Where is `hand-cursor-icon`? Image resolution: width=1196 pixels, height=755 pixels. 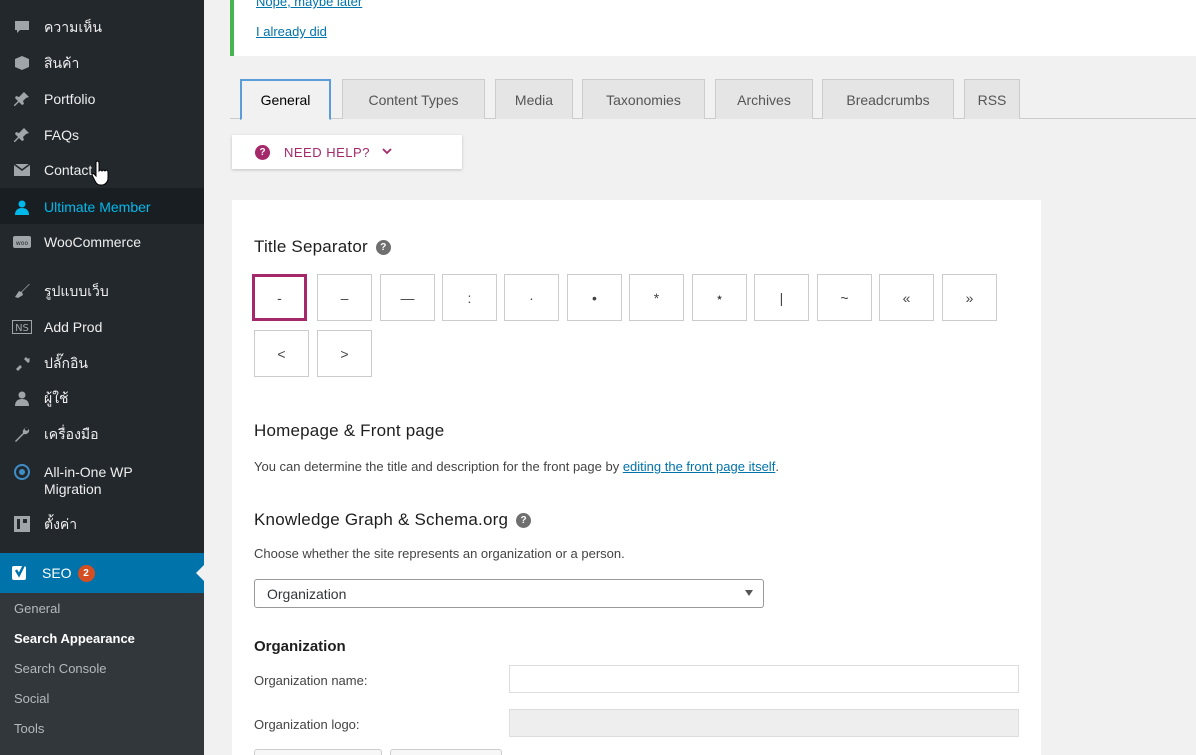
hand-cursor-icon is located at coordinates (100, 173).